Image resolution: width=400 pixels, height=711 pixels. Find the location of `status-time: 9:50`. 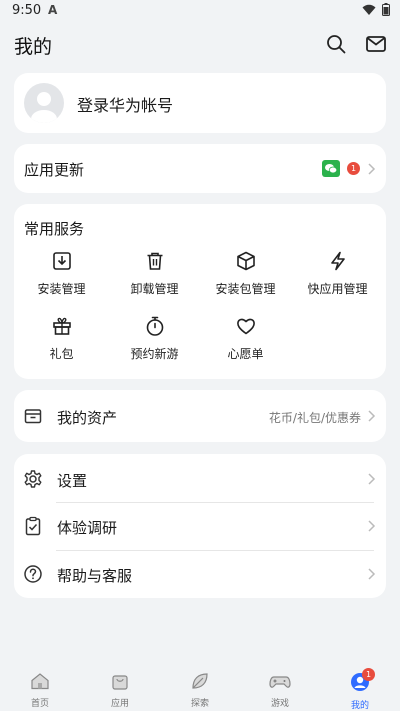

status-time: 9:50 is located at coordinates (27, 10).